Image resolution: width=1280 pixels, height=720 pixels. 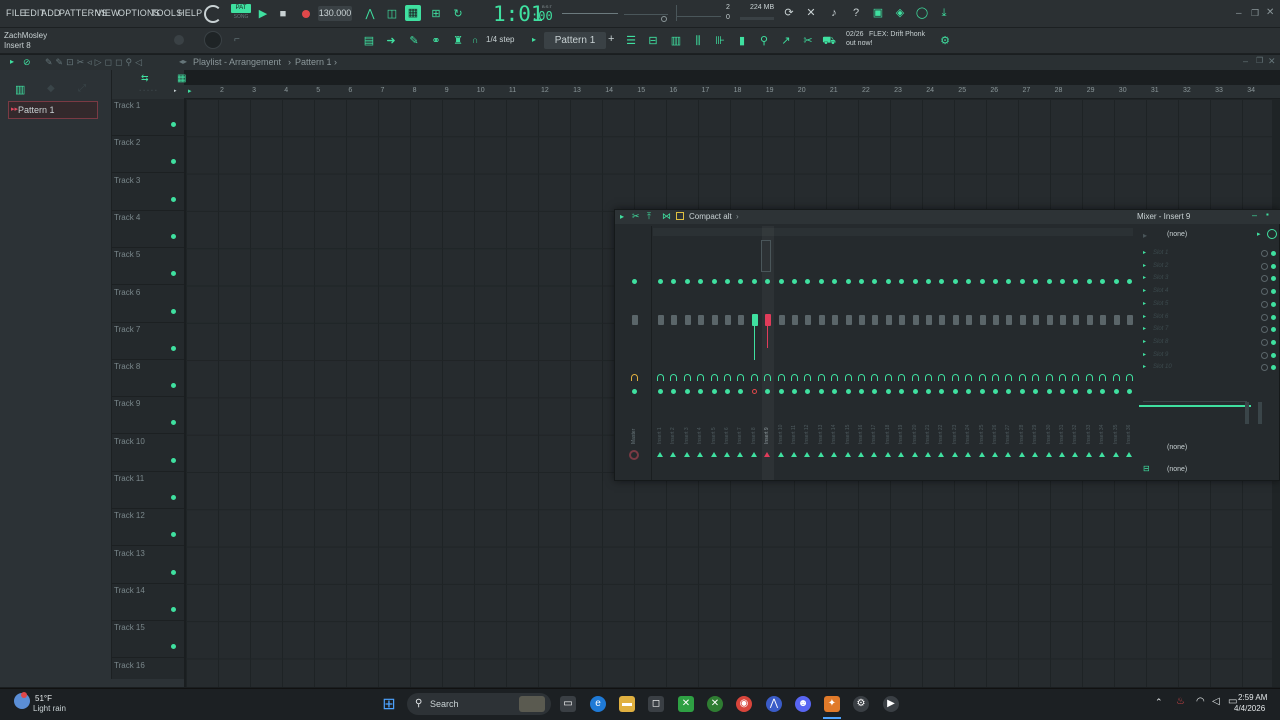 I want to click on chat-icon: ◯, so click(x=922, y=13).